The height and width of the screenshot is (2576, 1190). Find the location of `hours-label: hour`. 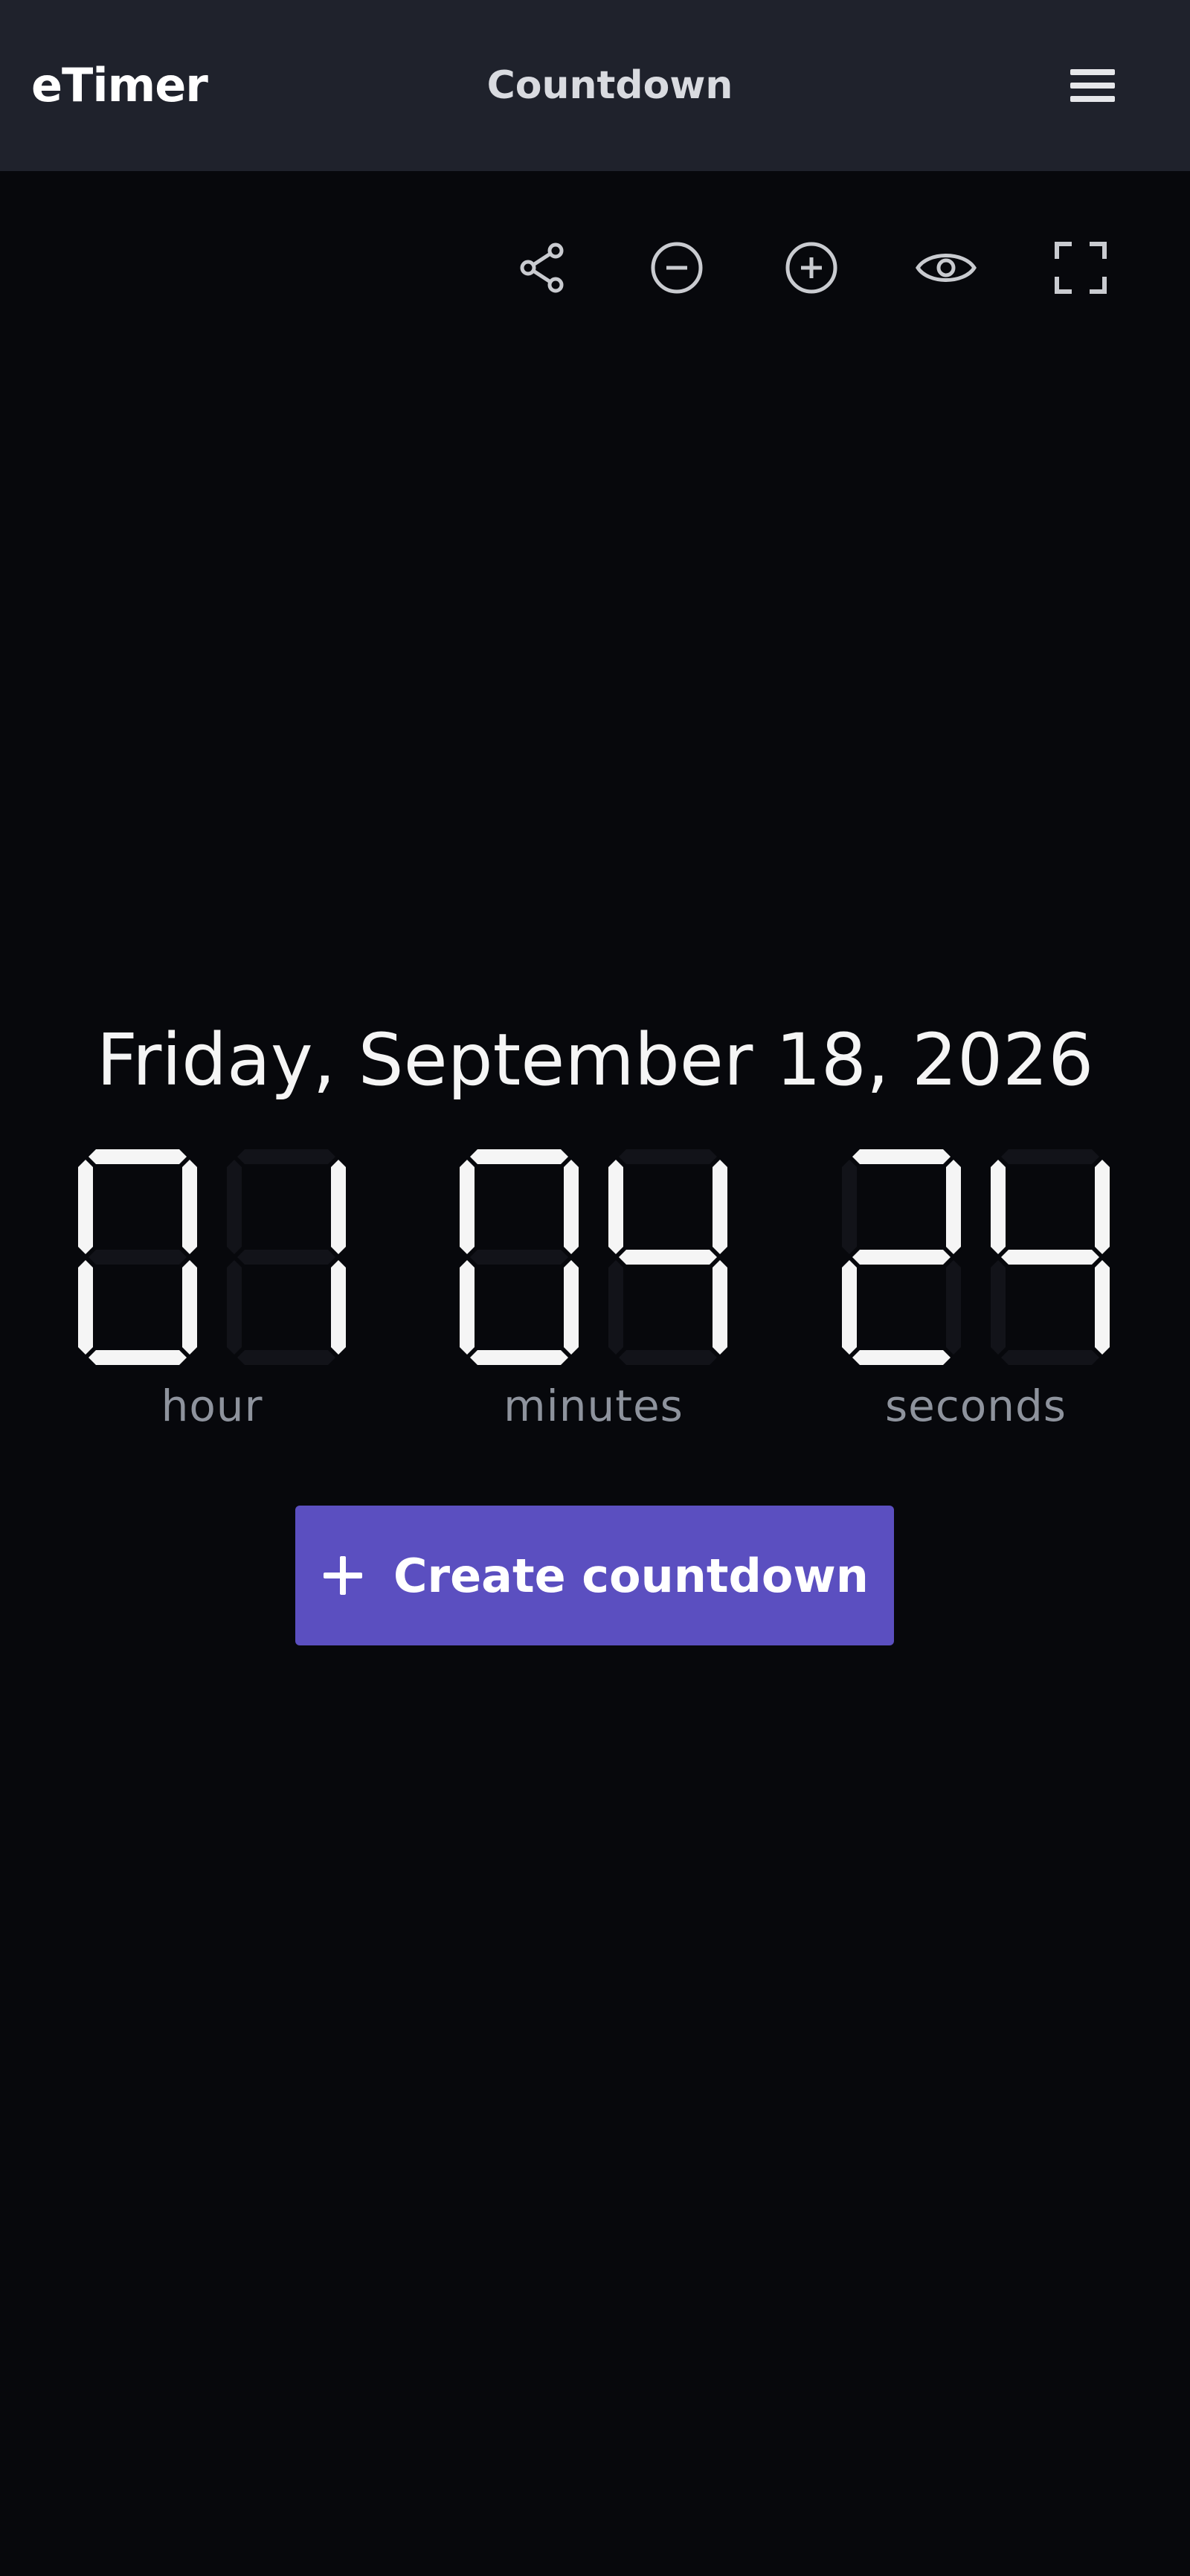

hours-label: hour is located at coordinates (212, 1406).